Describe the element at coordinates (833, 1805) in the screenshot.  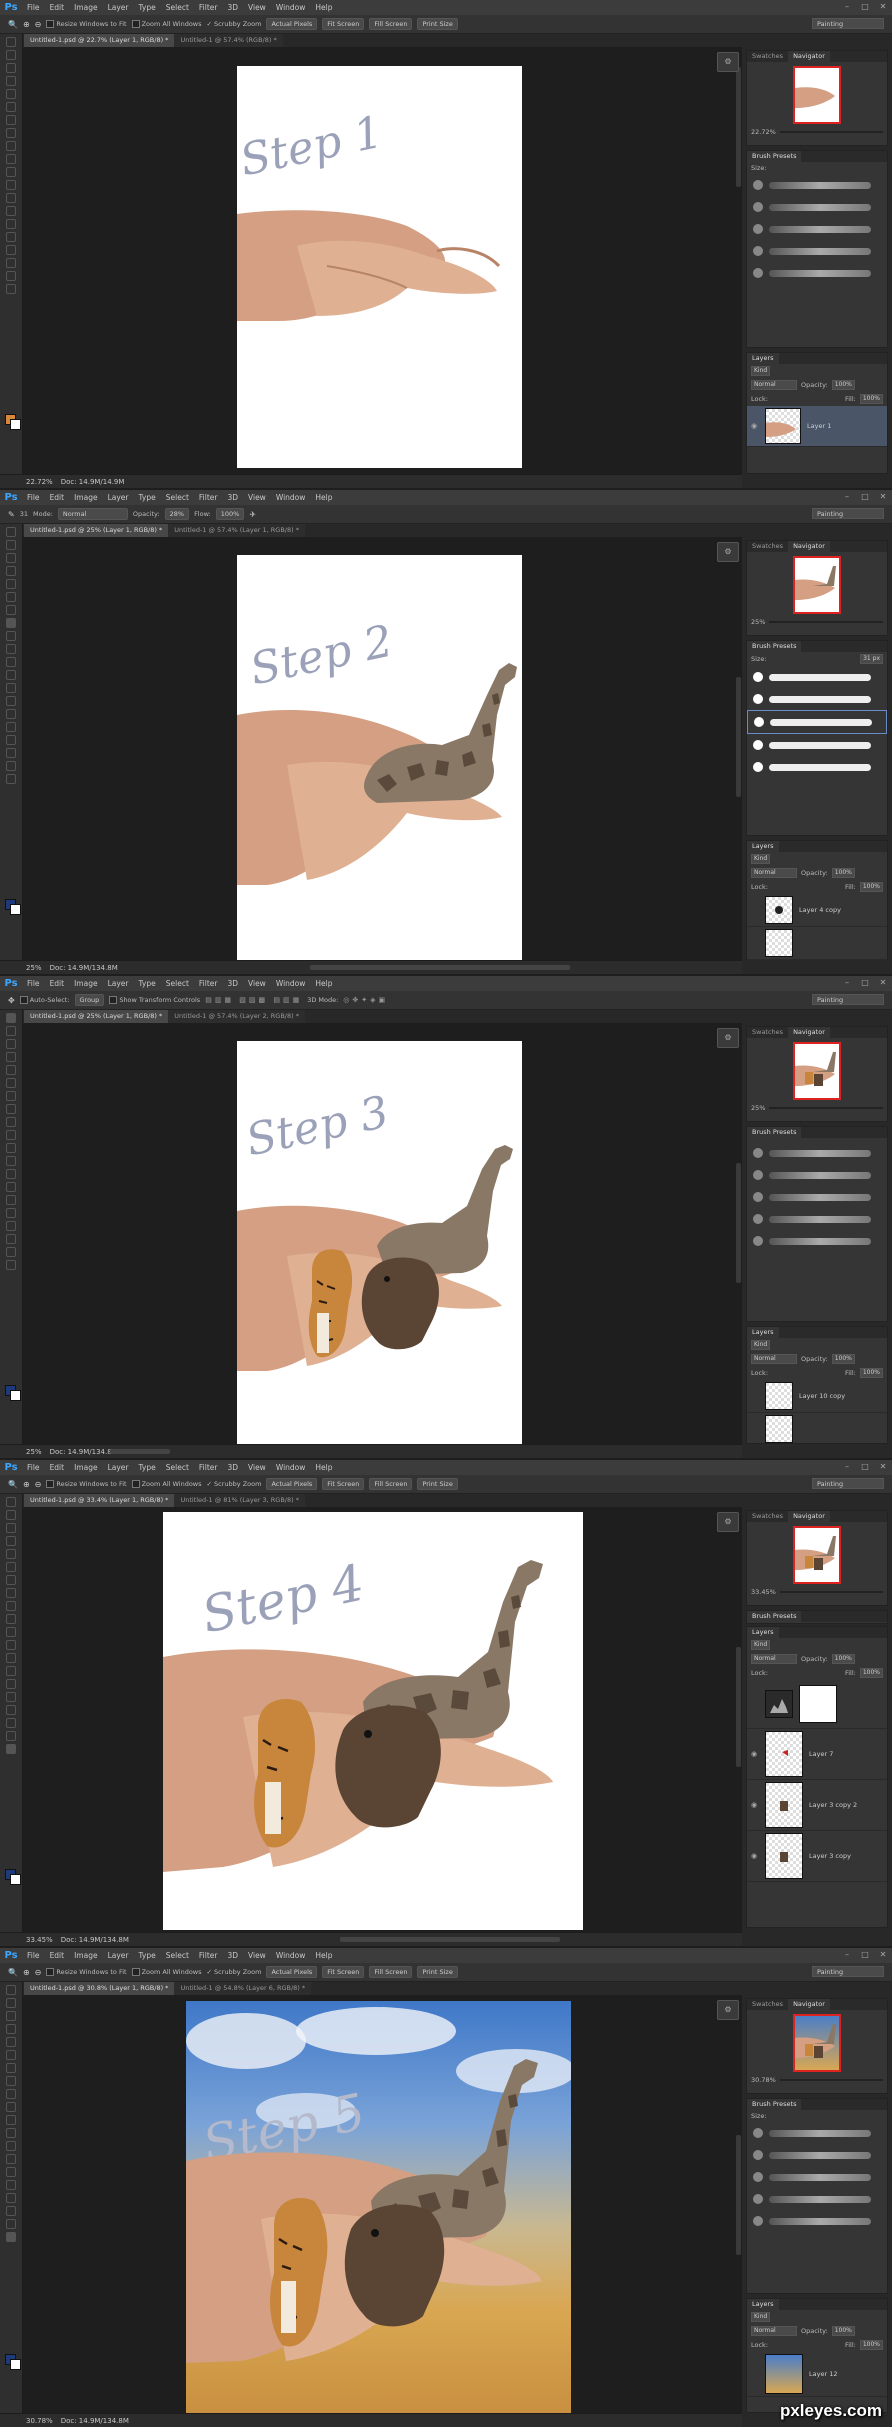
I see `layer-name: Layer 3 copy 2` at that location.